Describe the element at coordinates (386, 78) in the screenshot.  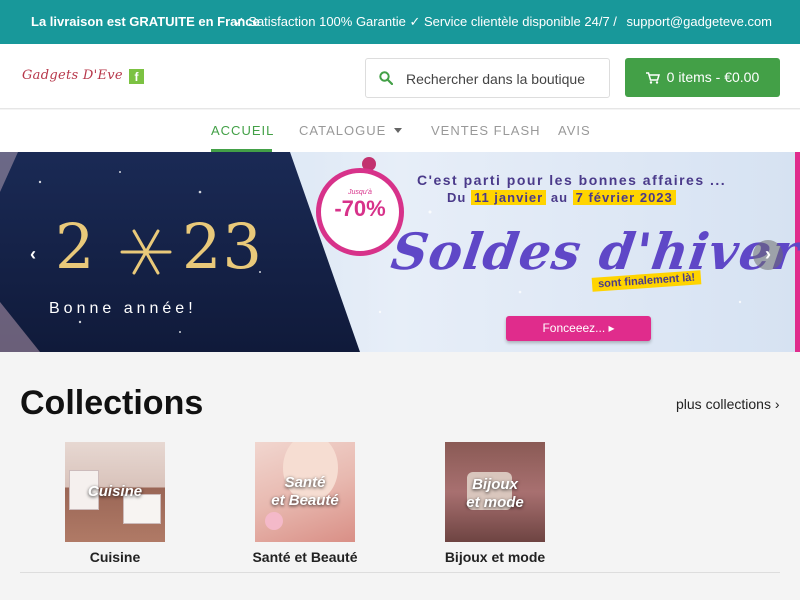
I see `search-icon` at that location.